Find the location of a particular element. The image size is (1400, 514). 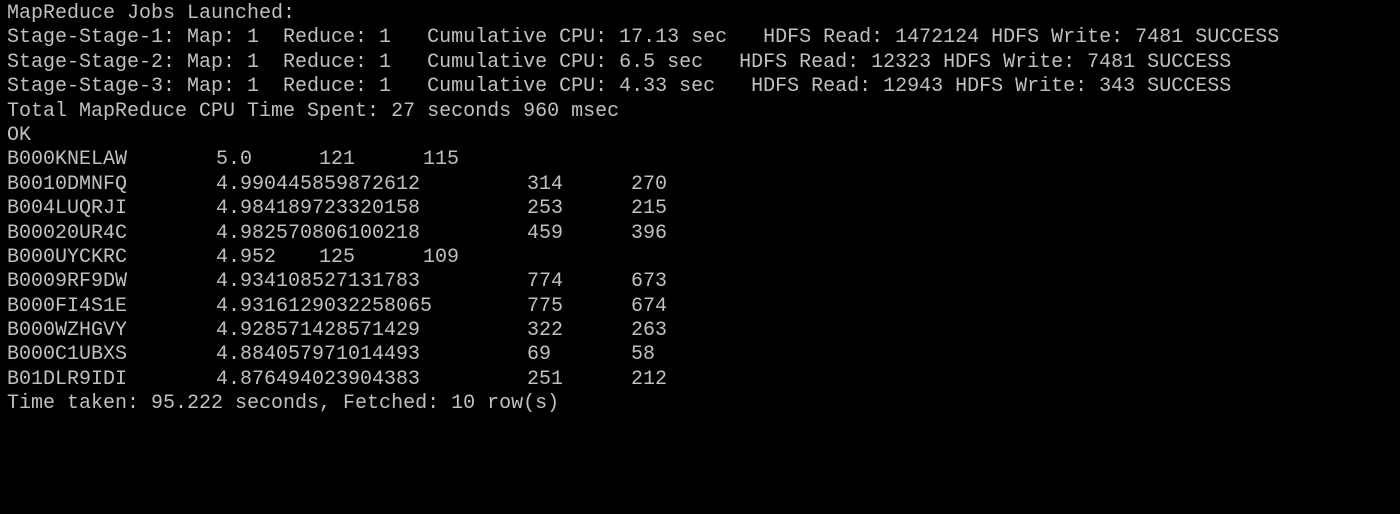

avg-score: 4.884057971014493 is located at coordinates (318, 355).